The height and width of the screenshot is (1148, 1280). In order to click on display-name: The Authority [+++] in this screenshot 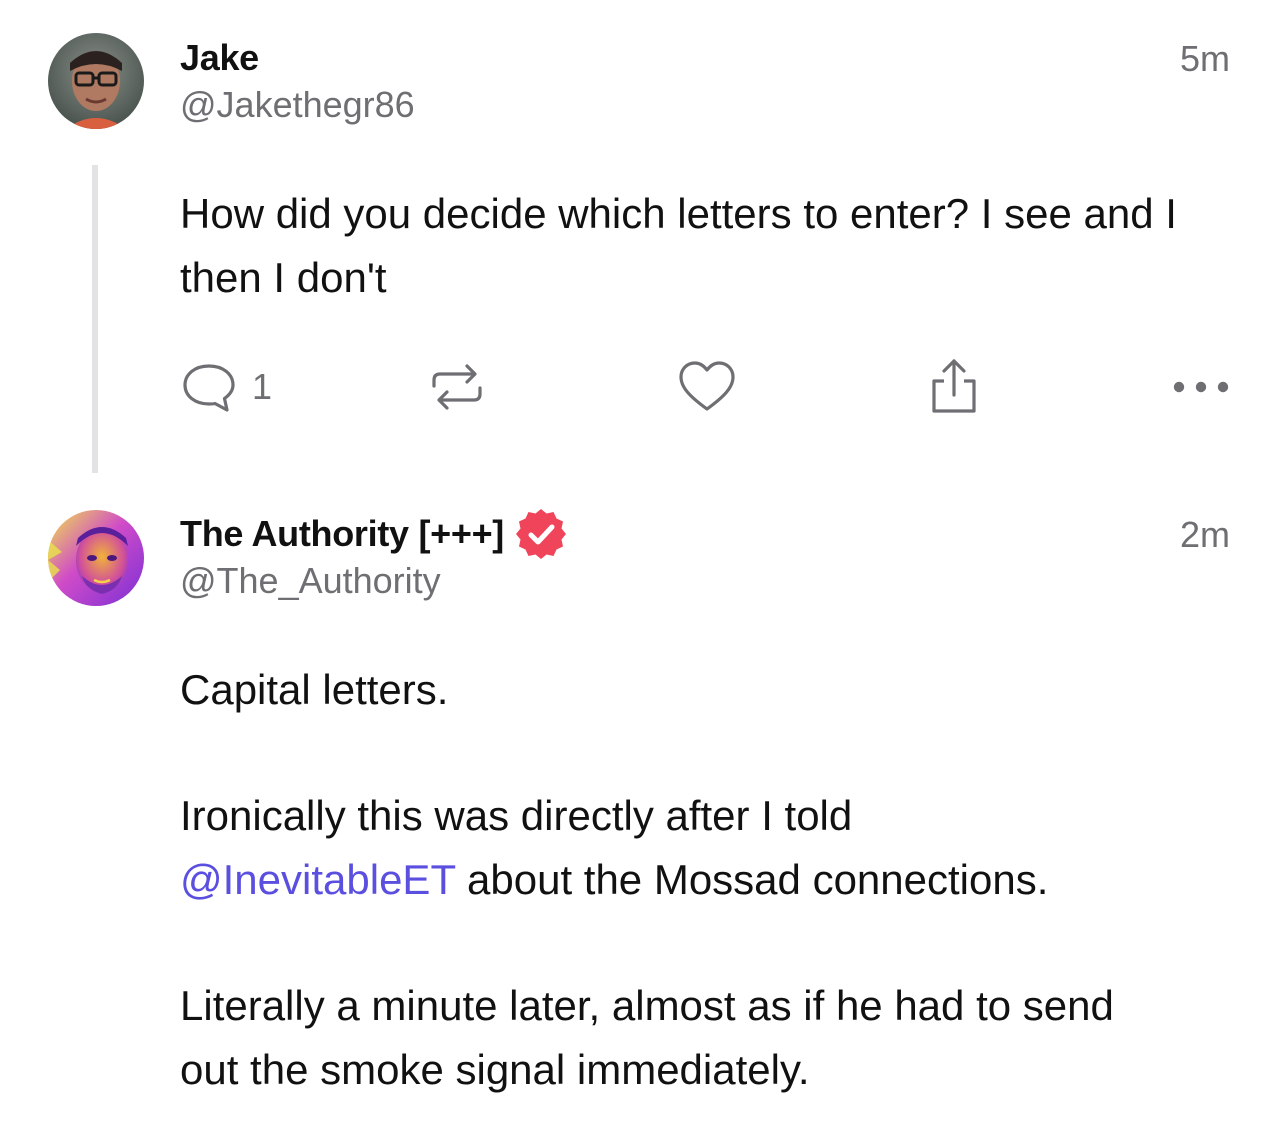, I will do `click(342, 534)`.